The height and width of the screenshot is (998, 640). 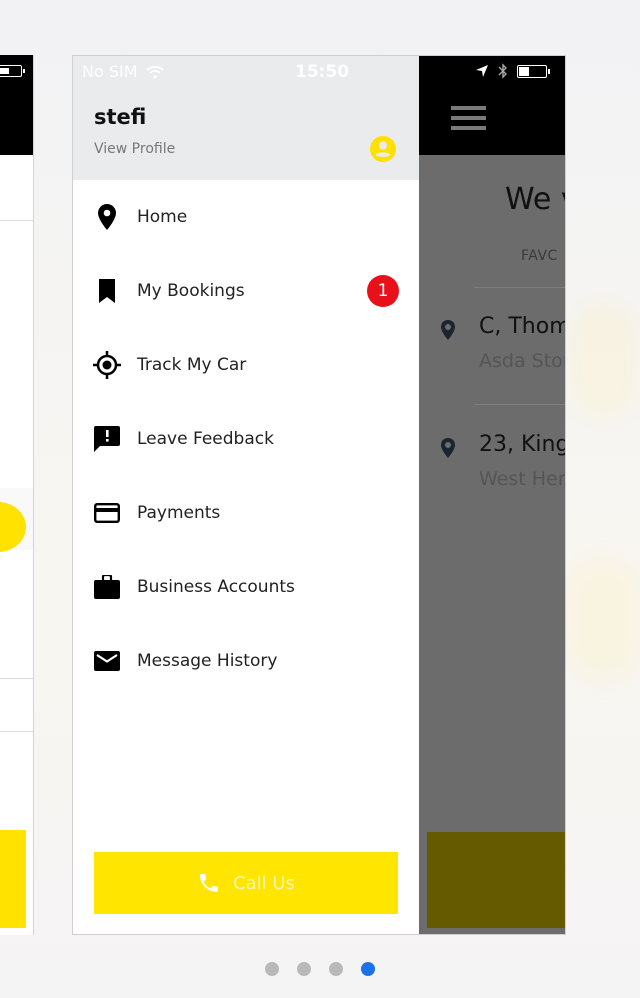 What do you see at coordinates (107, 587) in the screenshot?
I see `briefcase-icon` at bounding box center [107, 587].